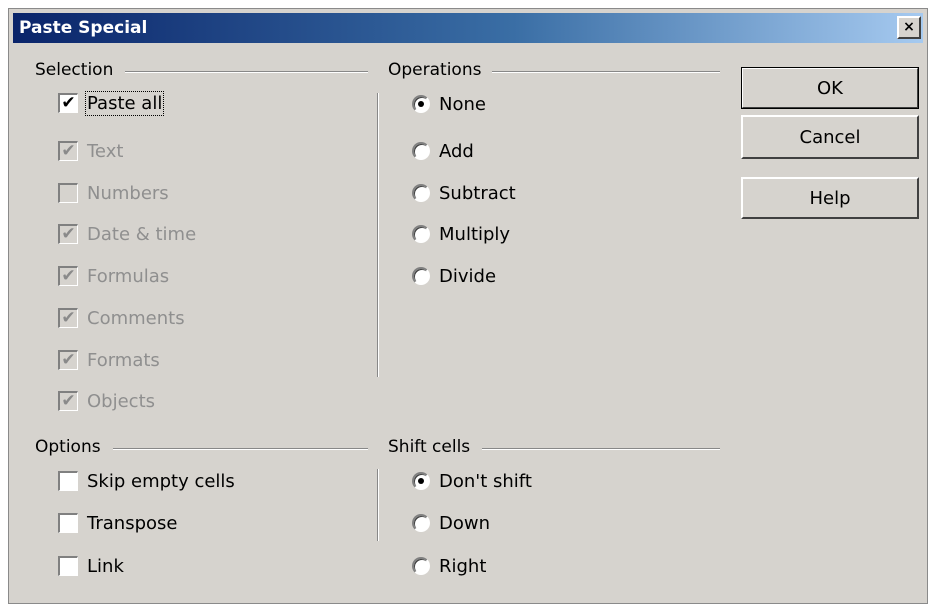 This screenshot has width=934, height=607. Describe the element at coordinates (378, 235) in the screenshot. I see `vertical-divider-top` at that location.